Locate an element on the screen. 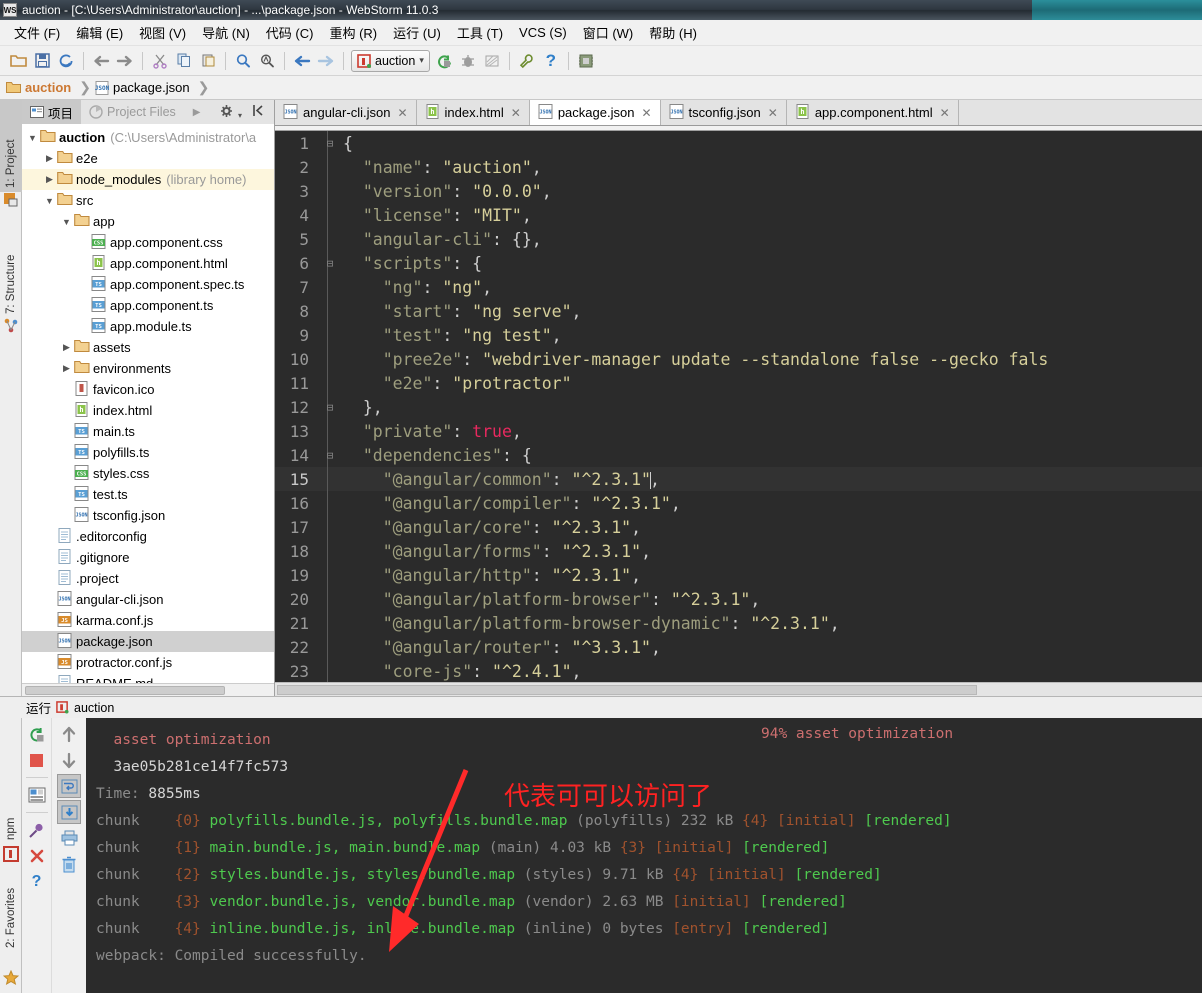 The height and width of the screenshot is (993, 1202). debug-icon is located at coordinates (468, 61).